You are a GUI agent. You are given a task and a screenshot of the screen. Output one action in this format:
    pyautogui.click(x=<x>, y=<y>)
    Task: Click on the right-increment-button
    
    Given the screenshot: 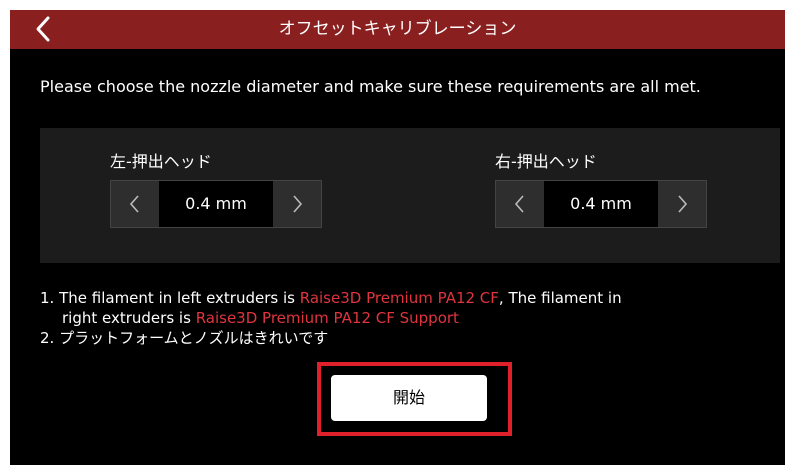 What is the action you would take?
    pyautogui.click(x=682, y=204)
    